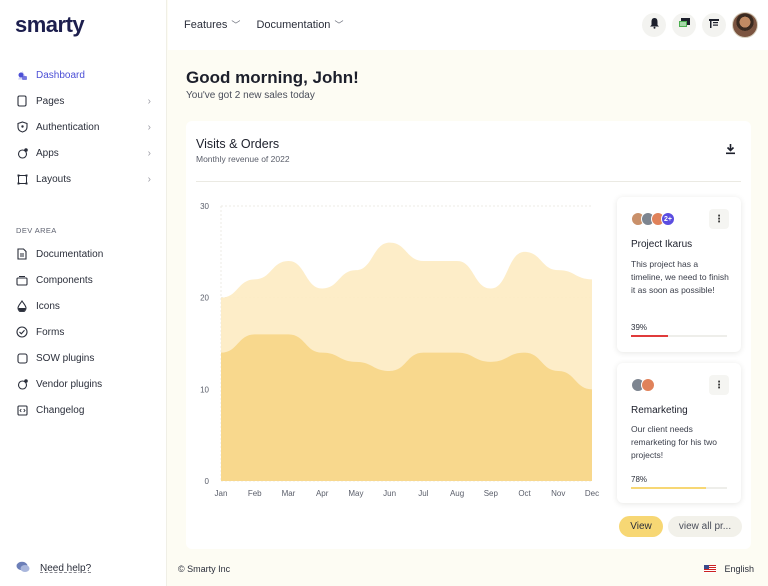 This screenshot has height=586, width=768. I want to click on download-button, so click(730, 151).